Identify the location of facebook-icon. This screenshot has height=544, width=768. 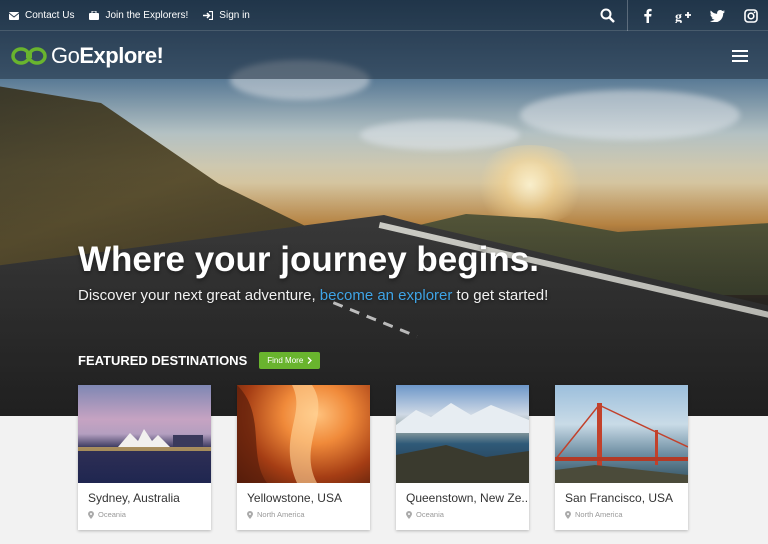
(647, 15).